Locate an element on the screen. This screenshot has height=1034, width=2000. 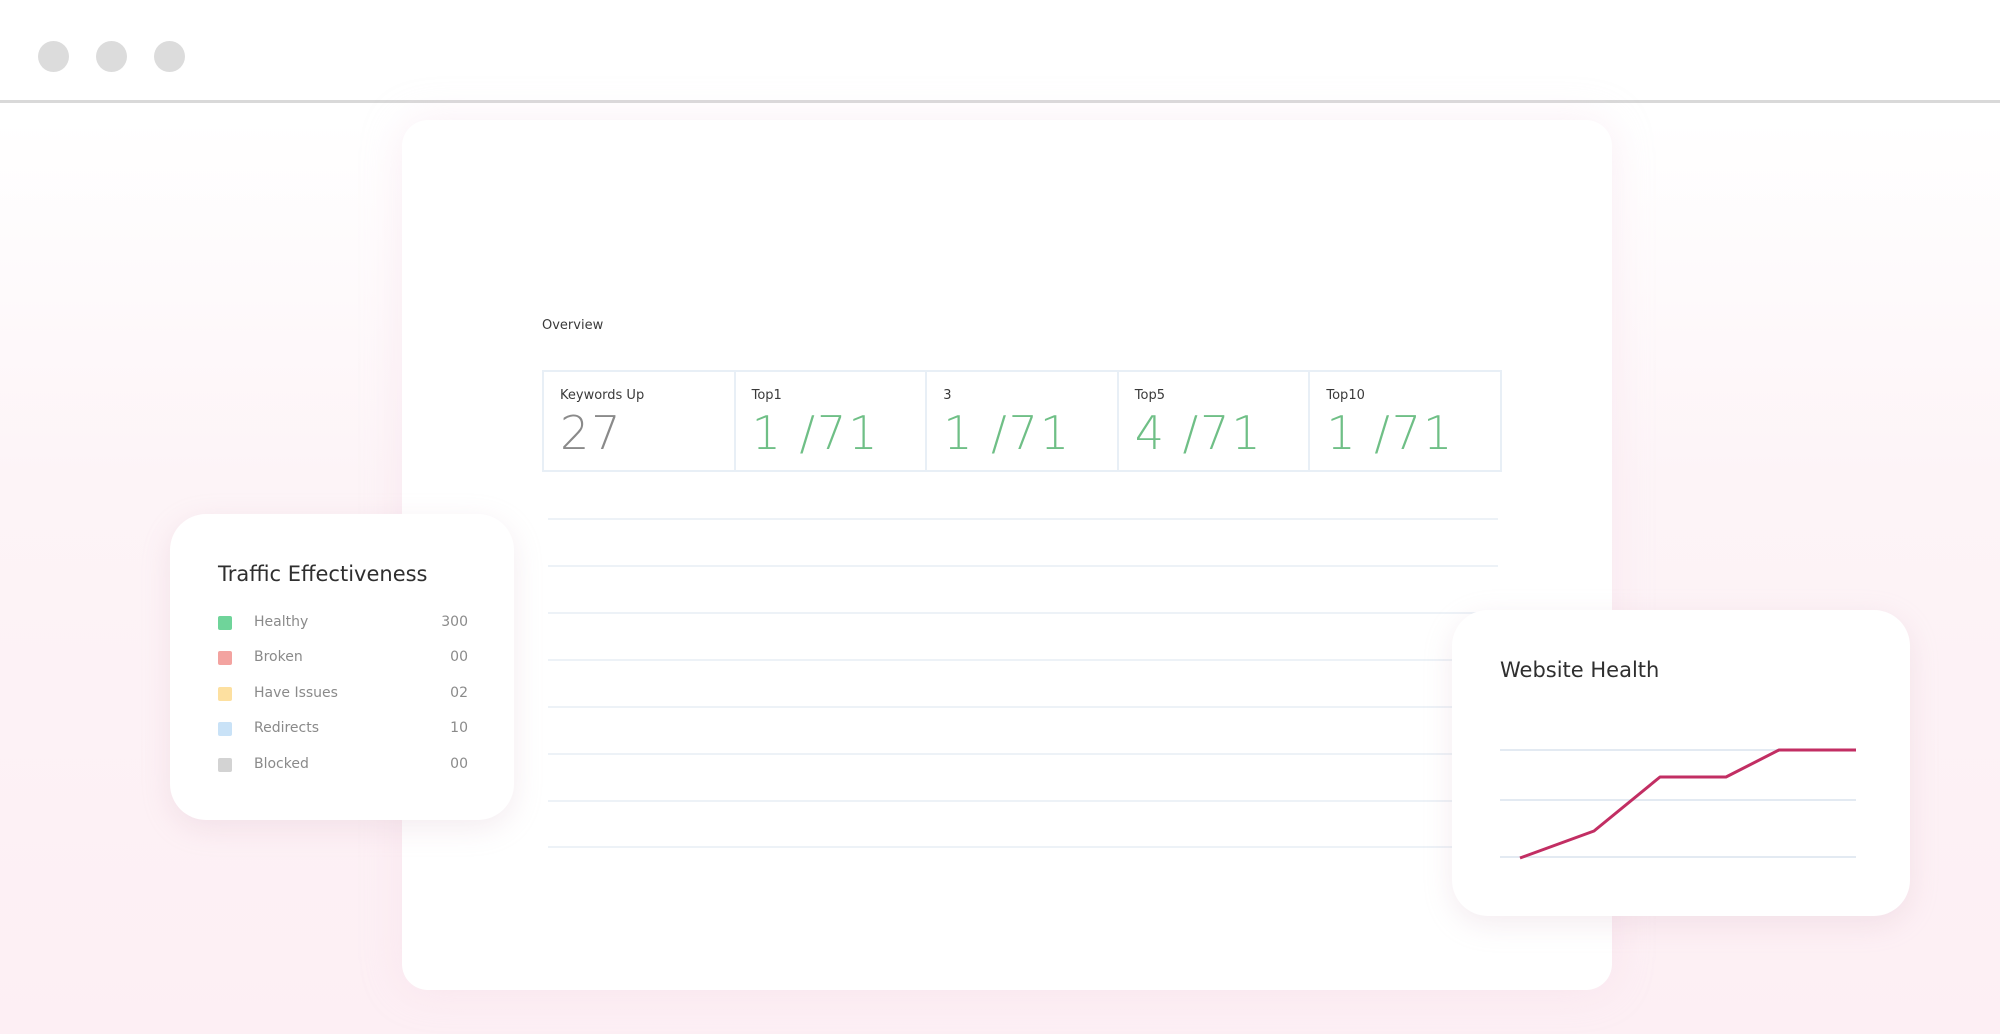
card-title: Website Health is located at coordinates (1580, 670).